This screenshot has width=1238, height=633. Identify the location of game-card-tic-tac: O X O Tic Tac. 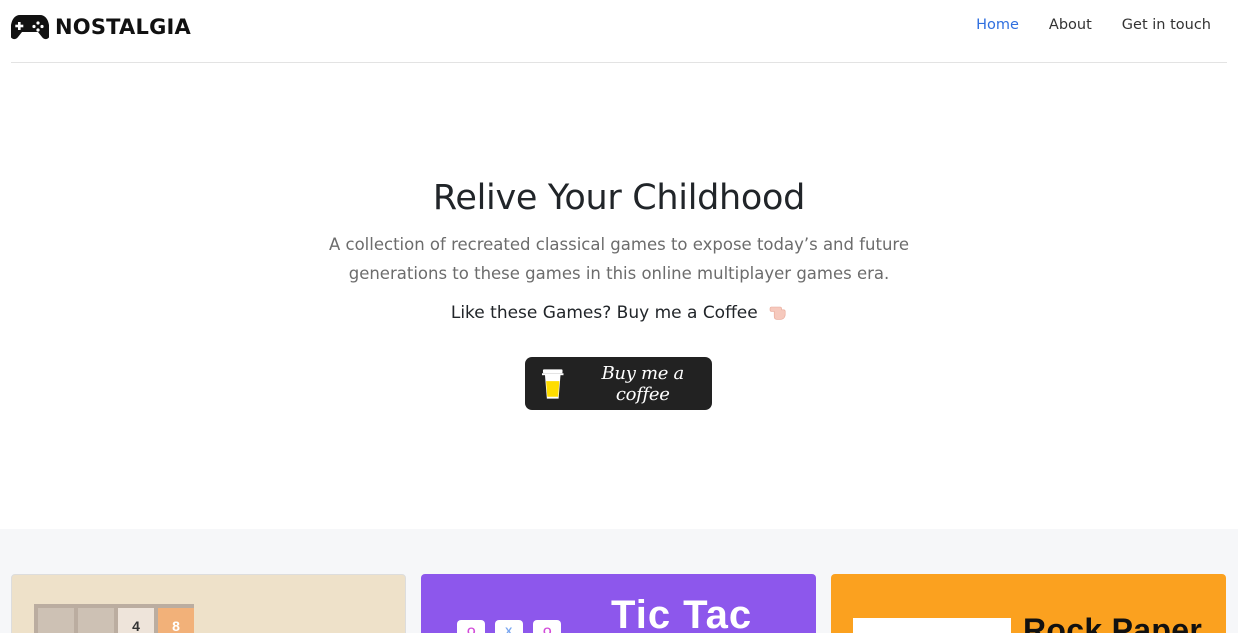
(618, 603).